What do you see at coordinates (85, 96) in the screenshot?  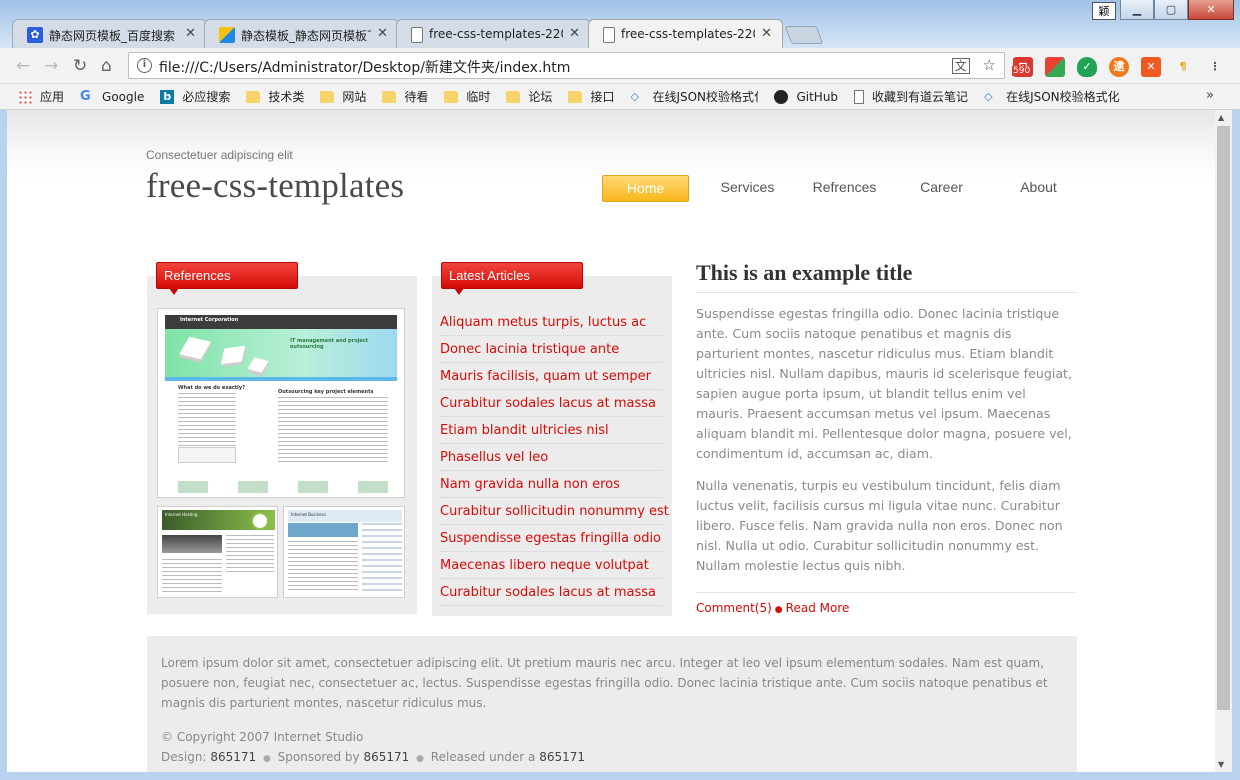 I see `google-g-icon: G` at bounding box center [85, 96].